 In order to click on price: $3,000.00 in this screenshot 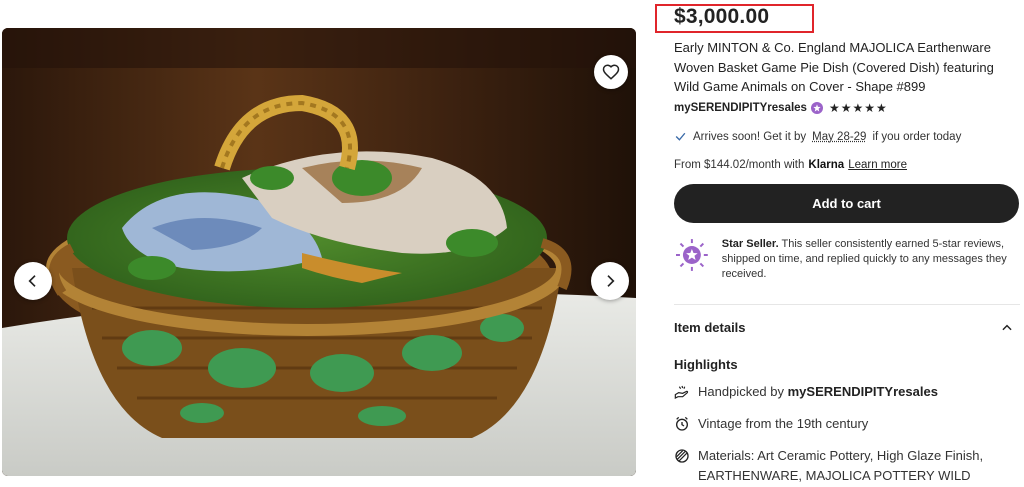, I will do `click(722, 16)`.